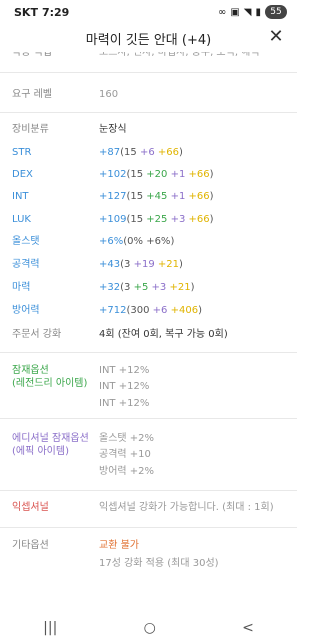 This screenshot has height=644, width=320. I want to click on row-label: 방어력, so click(26, 310).